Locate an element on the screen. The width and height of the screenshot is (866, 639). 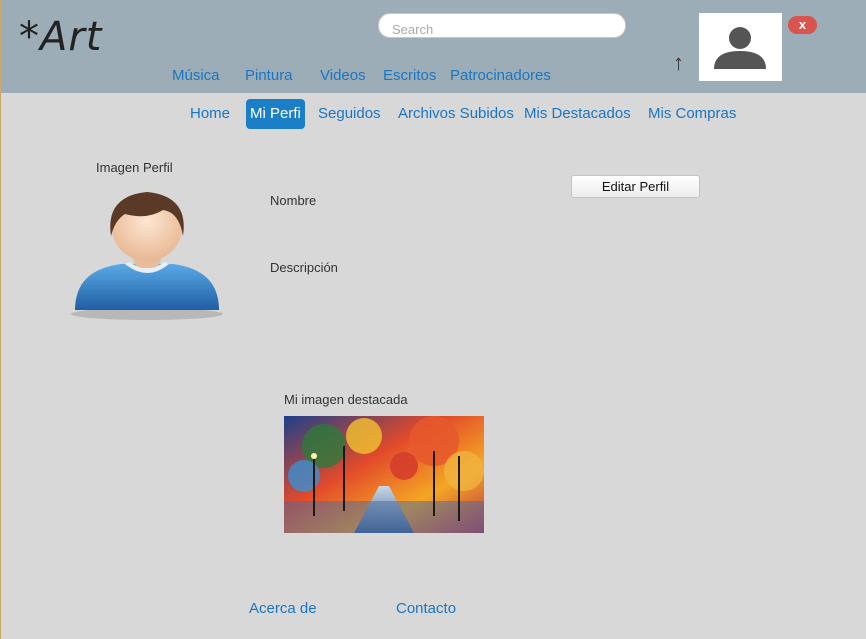
footer-contact-link: Contacto is located at coordinates (426, 608).